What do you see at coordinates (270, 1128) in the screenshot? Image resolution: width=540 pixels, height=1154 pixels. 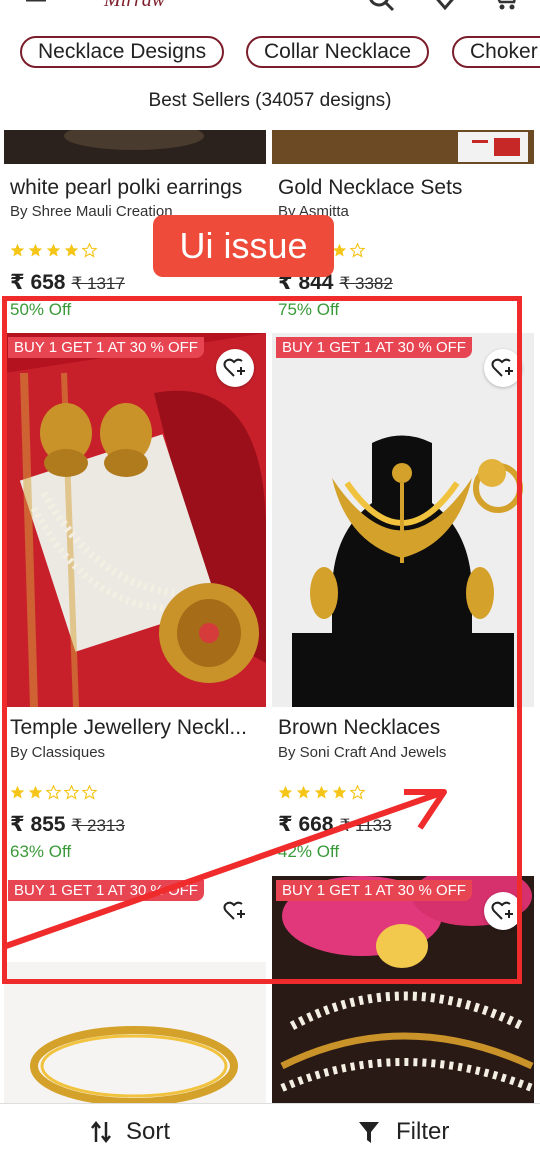 I see `bottom-action-bar: Sort Filter` at bounding box center [270, 1128].